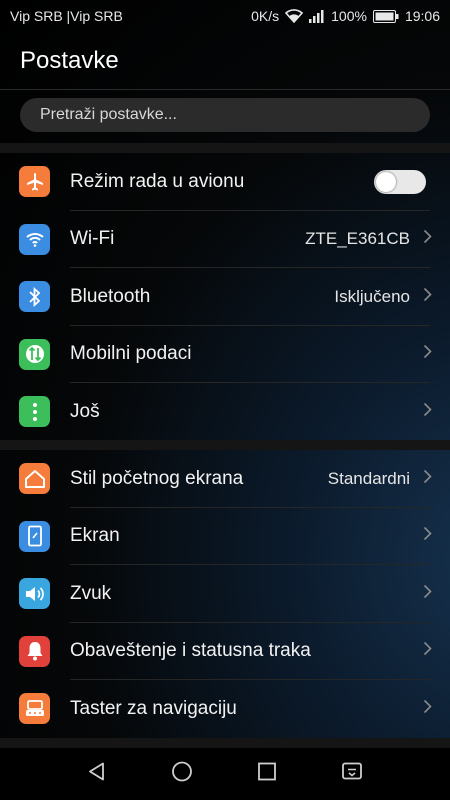 The height and width of the screenshot is (800, 450). Describe the element at coordinates (349, 16) in the screenshot. I see `battery-percent: 100%` at that location.